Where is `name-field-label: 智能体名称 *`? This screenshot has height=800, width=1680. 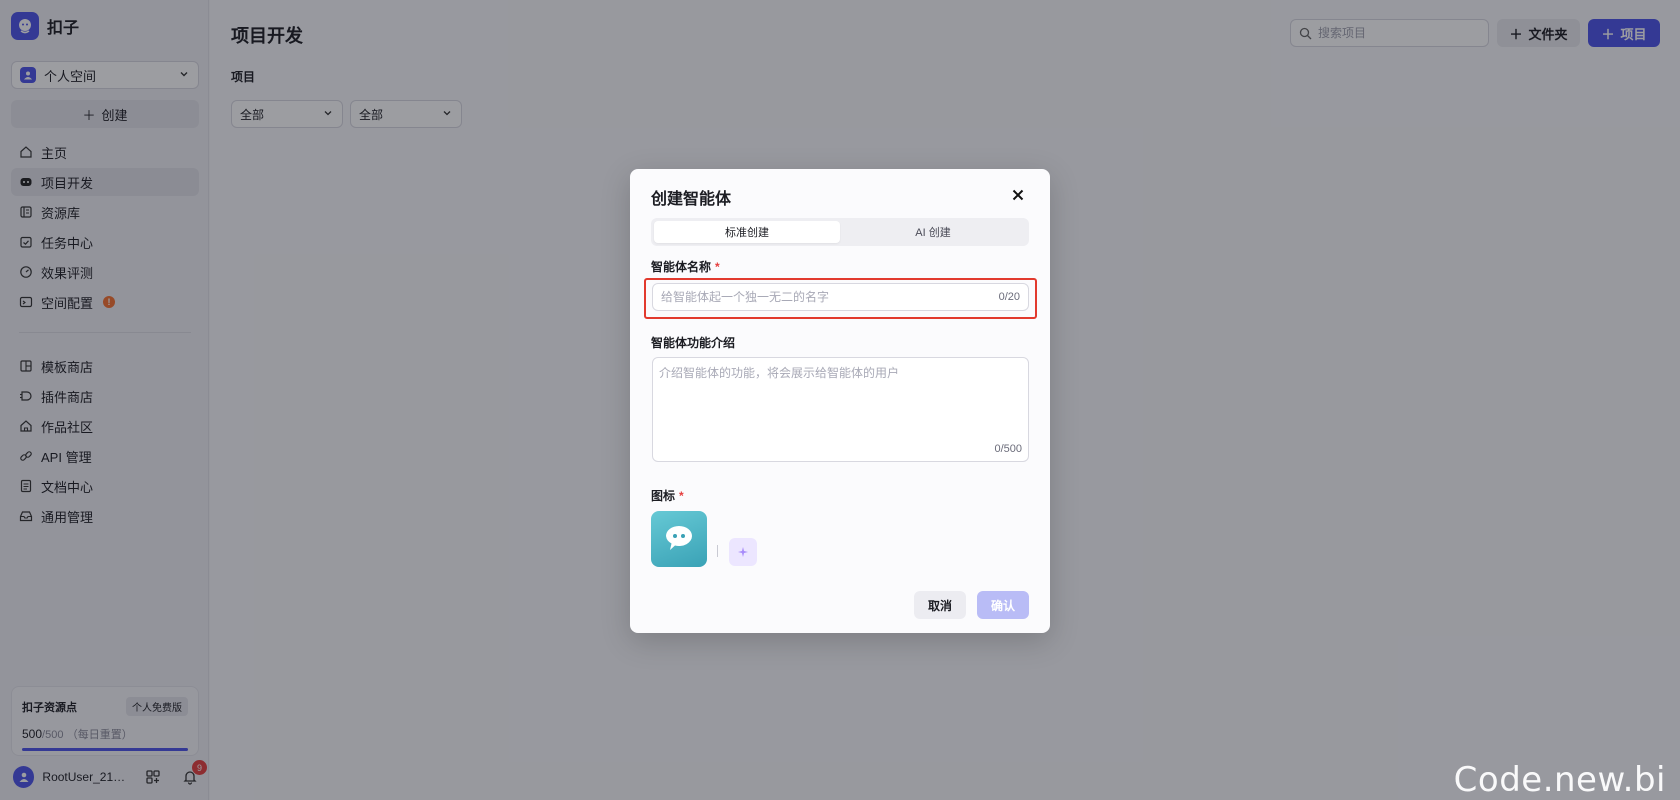 name-field-label: 智能体名称 * is located at coordinates (685, 266).